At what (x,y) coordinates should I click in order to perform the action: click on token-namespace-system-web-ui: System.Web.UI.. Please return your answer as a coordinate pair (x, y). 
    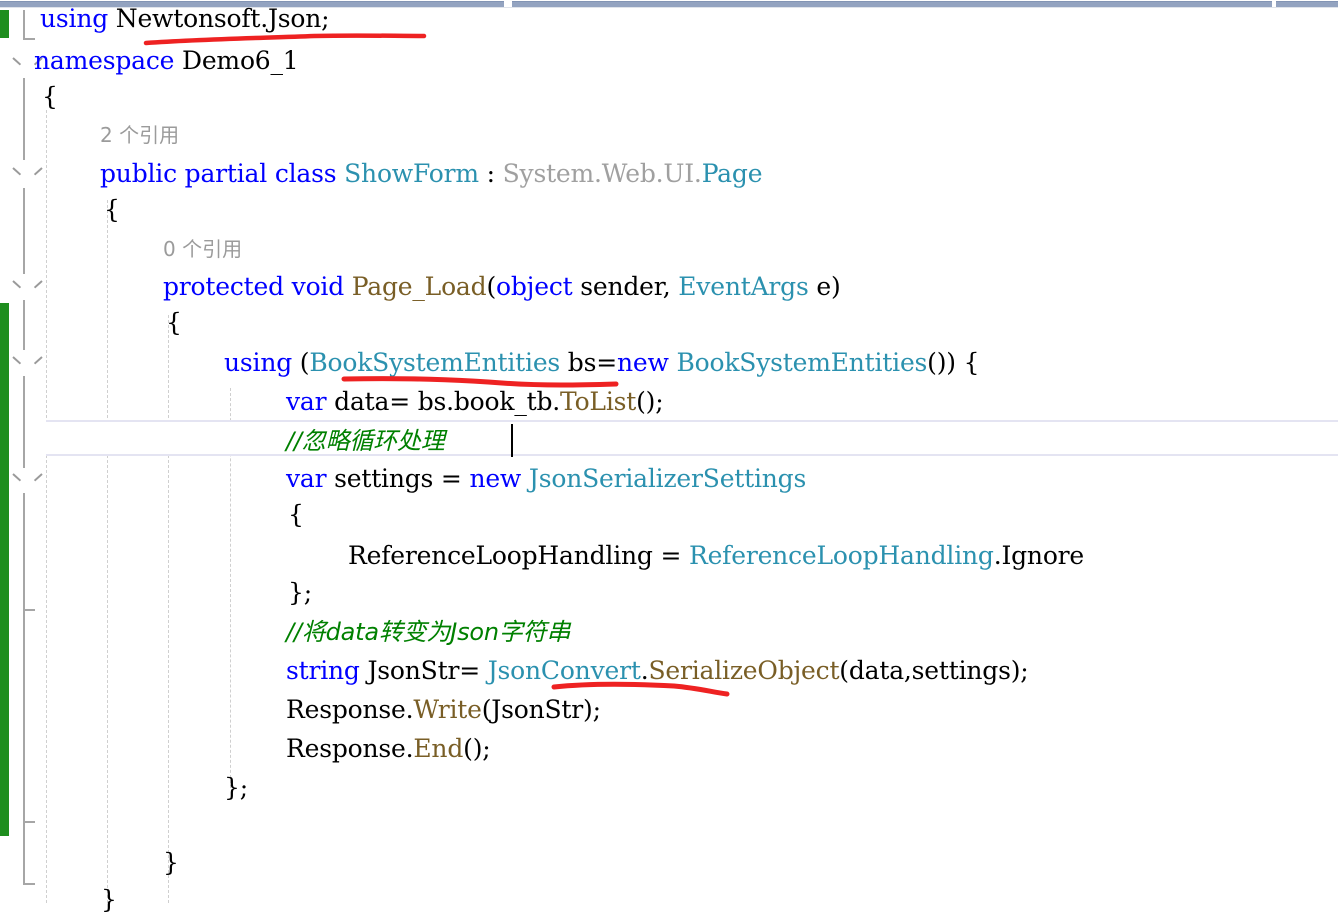
    Looking at the image, I should click on (602, 173).